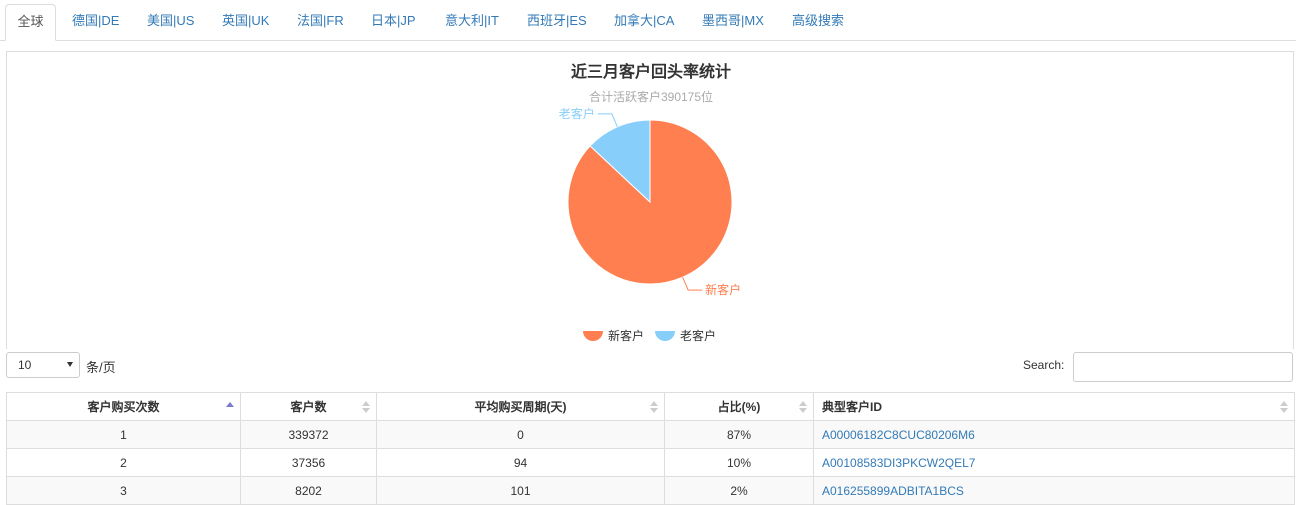 Image resolution: width=1296 pixels, height=505 pixels. I want to click on customer-id-link: A016255899ADBITA1BCS, so click(1054, 490).